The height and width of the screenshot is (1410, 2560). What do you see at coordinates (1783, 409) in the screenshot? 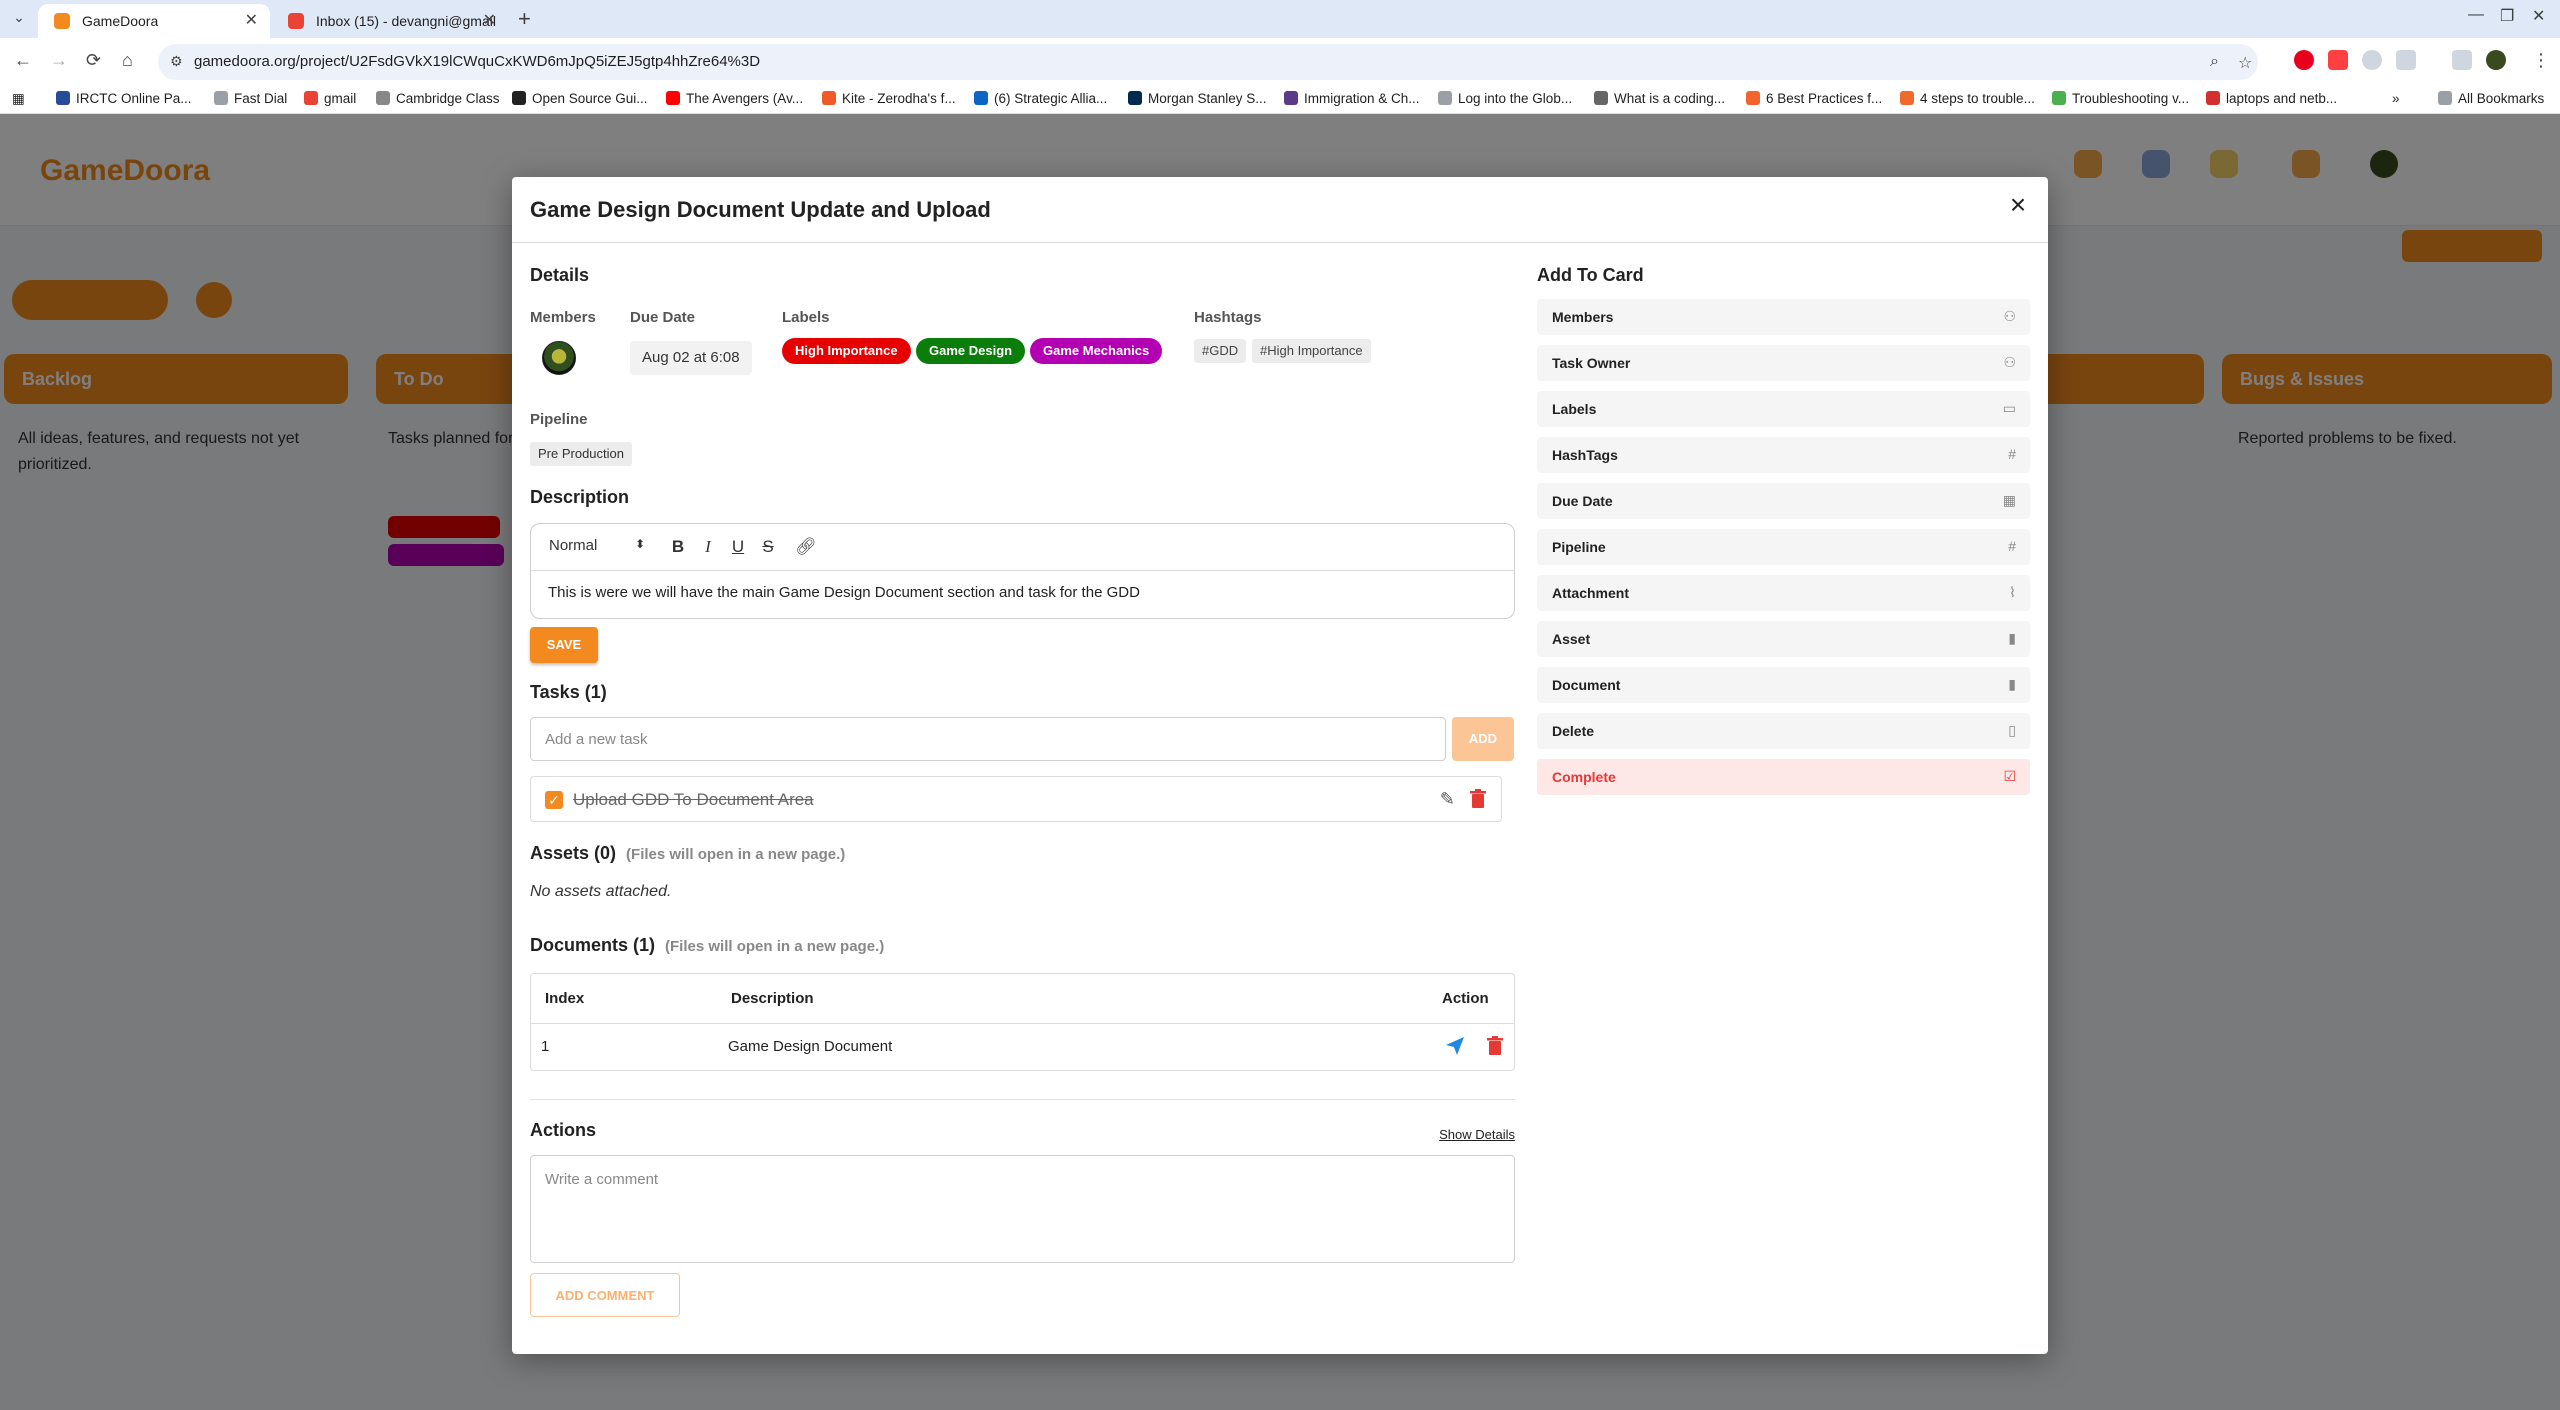
I see `add-labels-button: Labels ▭` at bounding box center [1783, 409].